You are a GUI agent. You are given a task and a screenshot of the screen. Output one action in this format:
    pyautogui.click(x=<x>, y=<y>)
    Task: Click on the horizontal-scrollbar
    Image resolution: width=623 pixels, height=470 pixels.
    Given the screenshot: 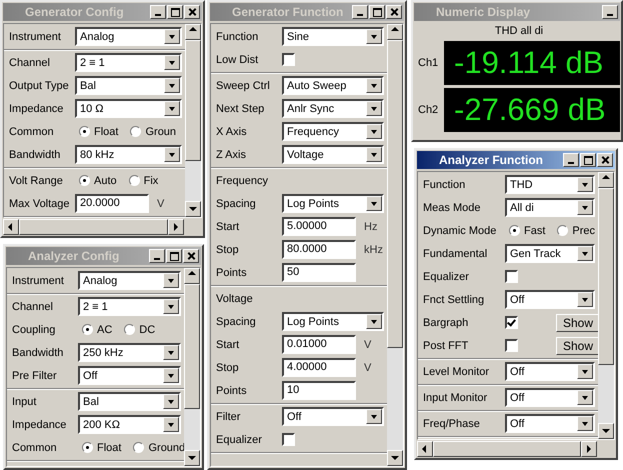 What is the action you would take?
    pyautogui.click(x=507, y=449)
    